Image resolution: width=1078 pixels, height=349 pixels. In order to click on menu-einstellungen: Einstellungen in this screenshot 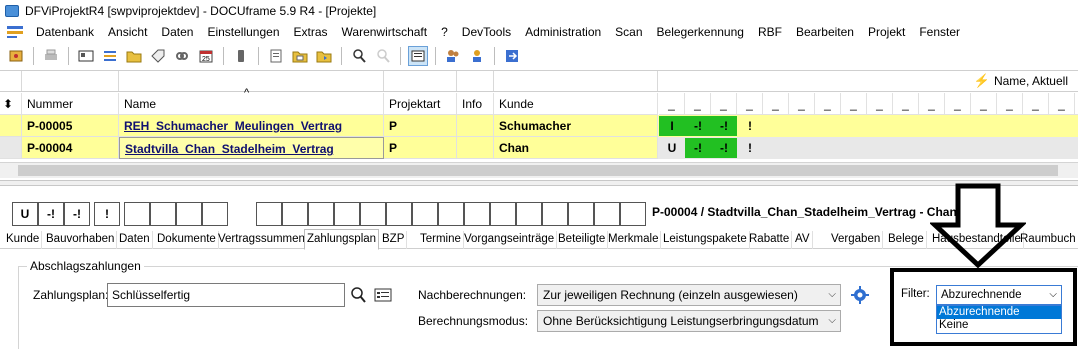, I will do `click(243, 32)`.